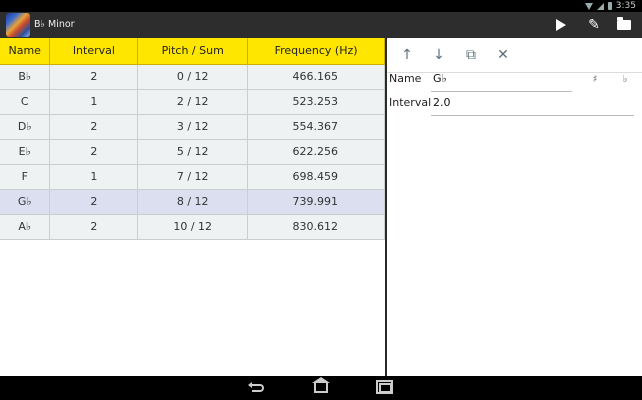 The height and width of the screenshot is (400, 642). I want to click on cell-pitch: 2 / 12, so click(193, 102).